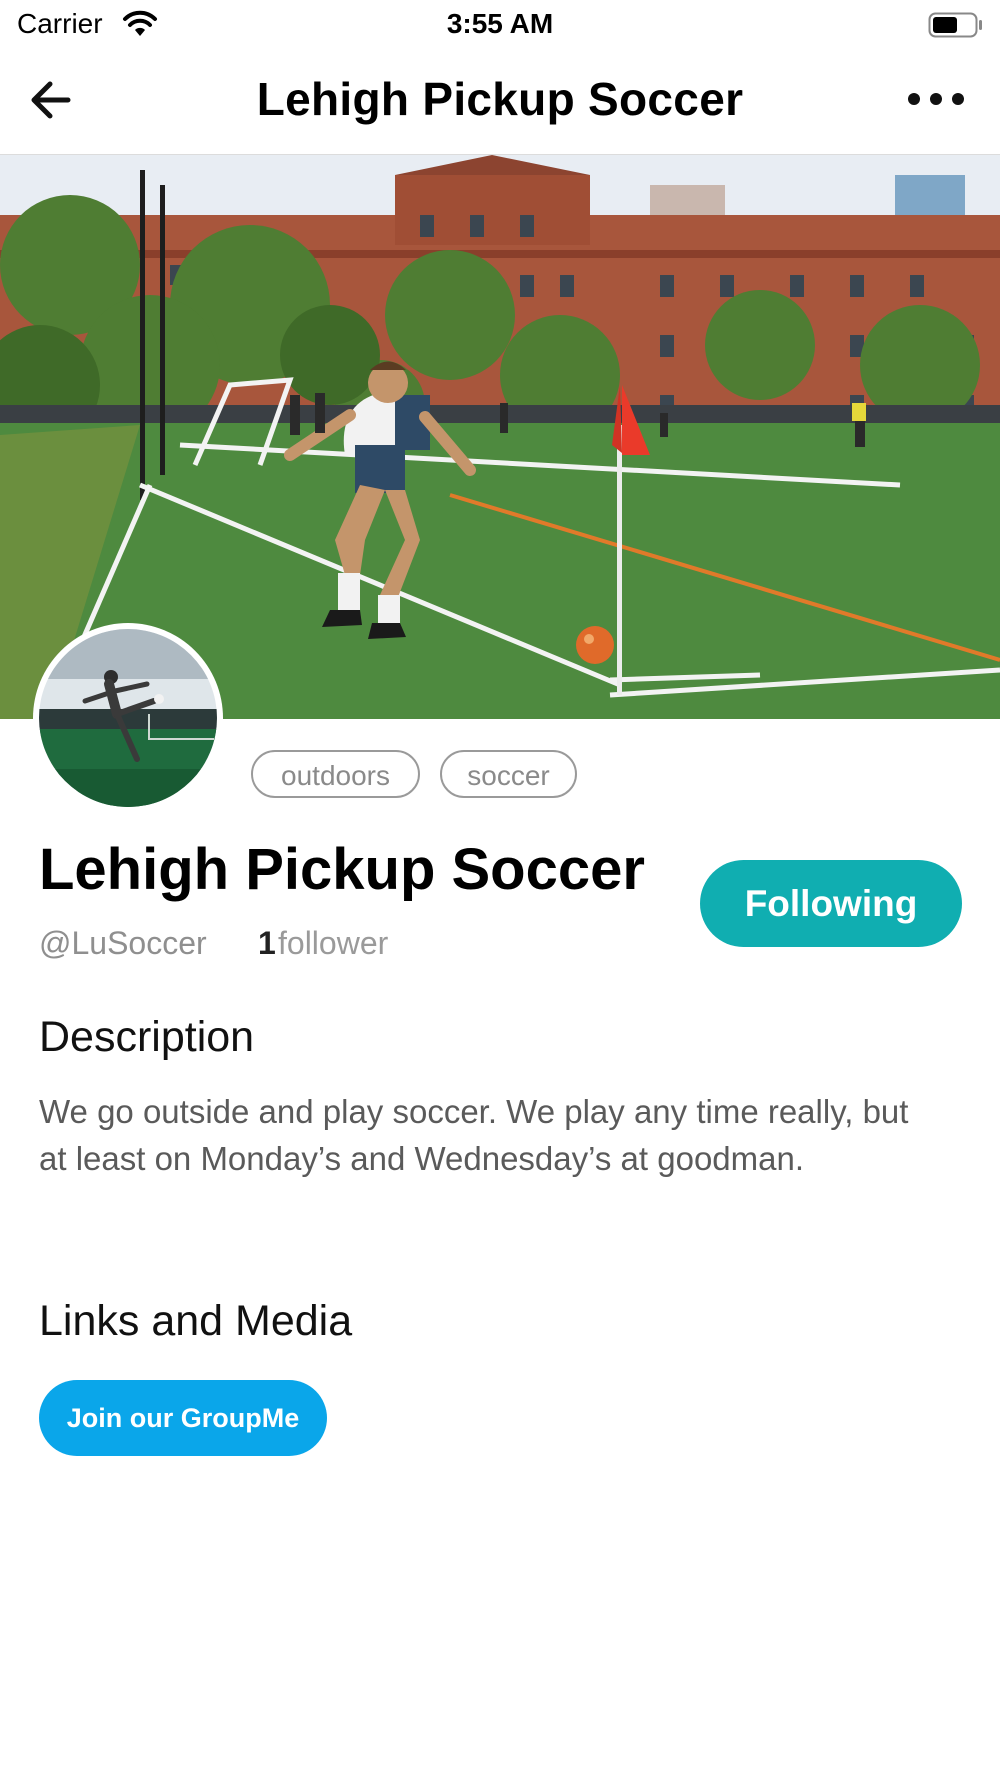 This screenshot has width=1000, height=1778. Describe the element at coordinates (500, 99) in the screenshot. I see `page-title: Lehigh Pickup Soccer` at that location.